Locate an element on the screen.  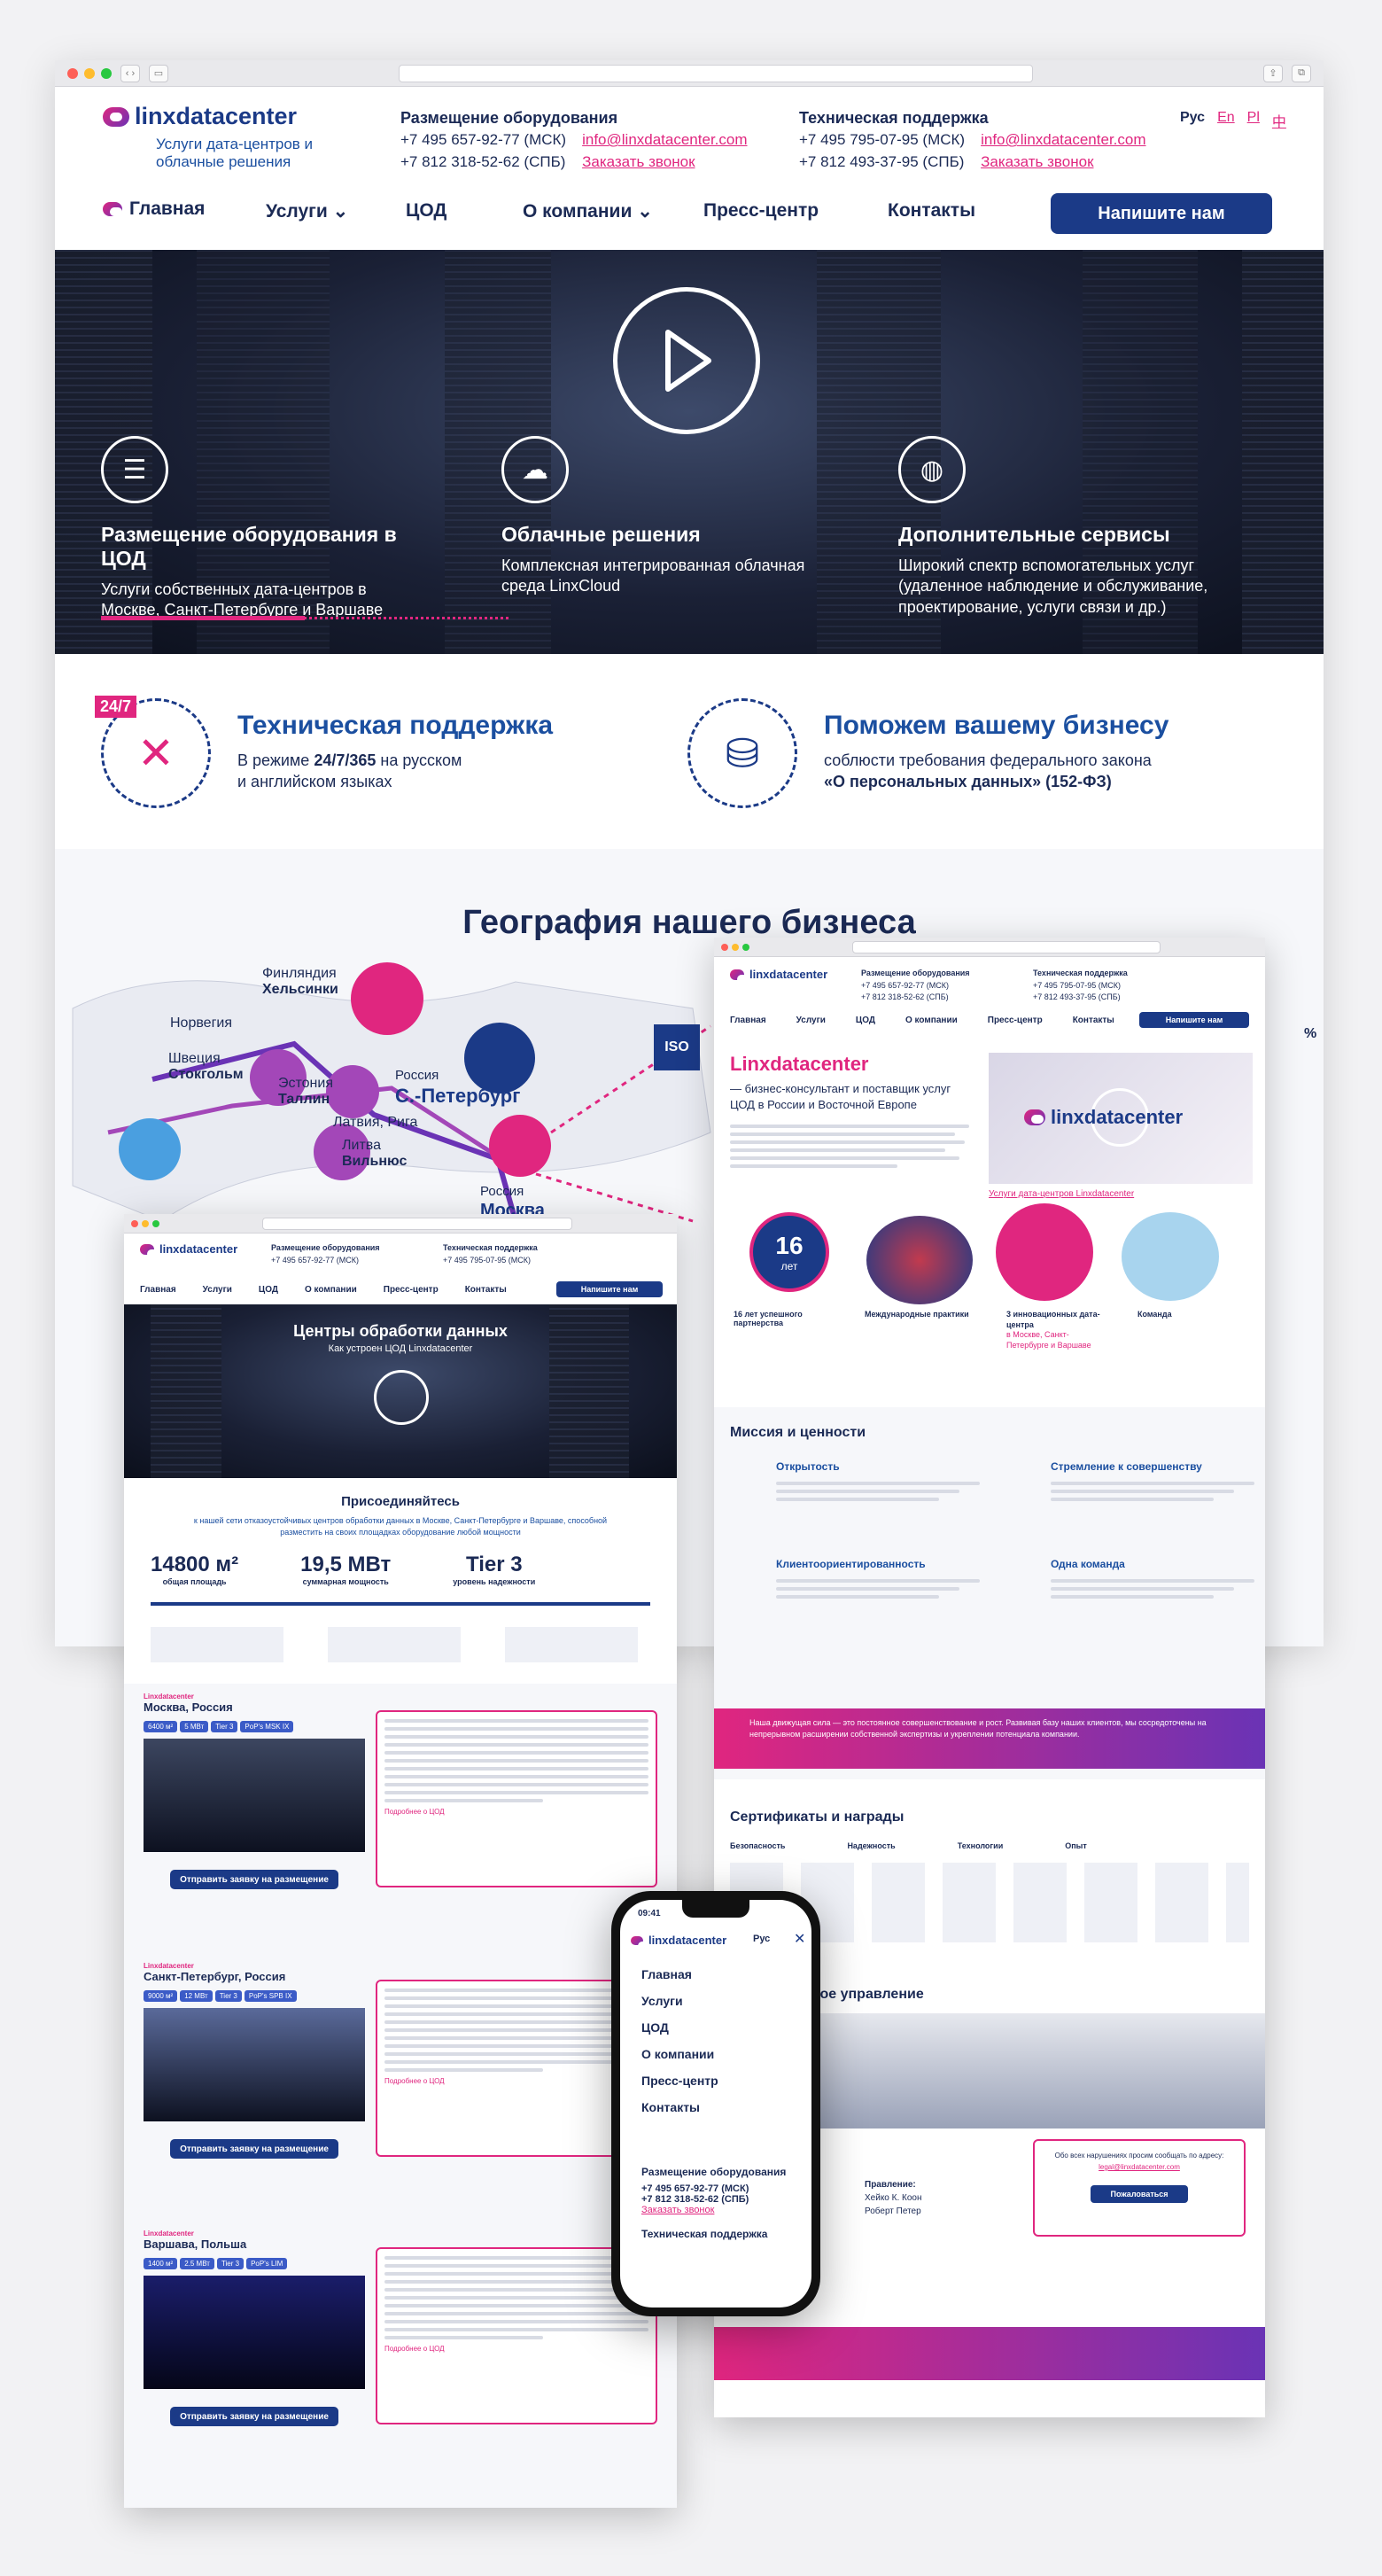
dc-nav-dc: ЦОД is located at coordinates (268, 1290).